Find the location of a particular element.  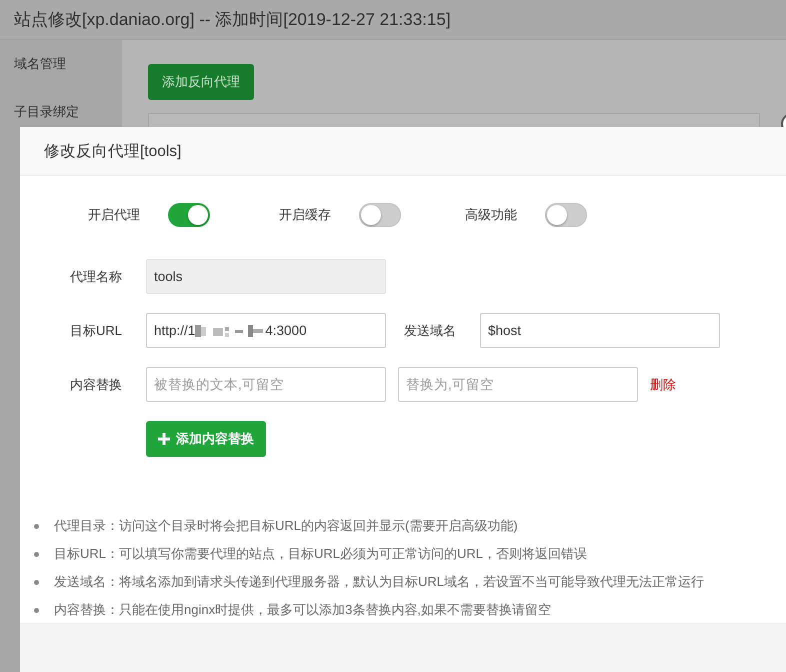

target-url-field: http://1 4:3000 is located at coordinates (266, 330).